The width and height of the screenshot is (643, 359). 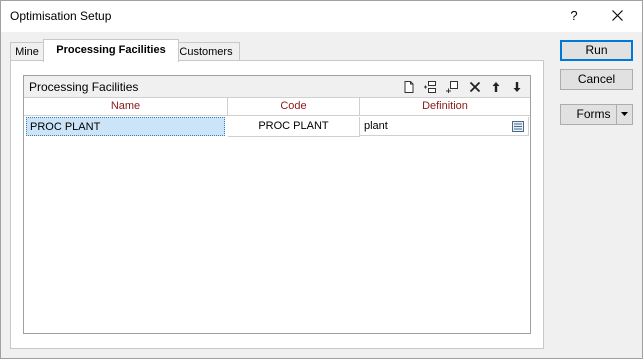 I want to click on forms-button: Forms, so click(x=596, y=114).